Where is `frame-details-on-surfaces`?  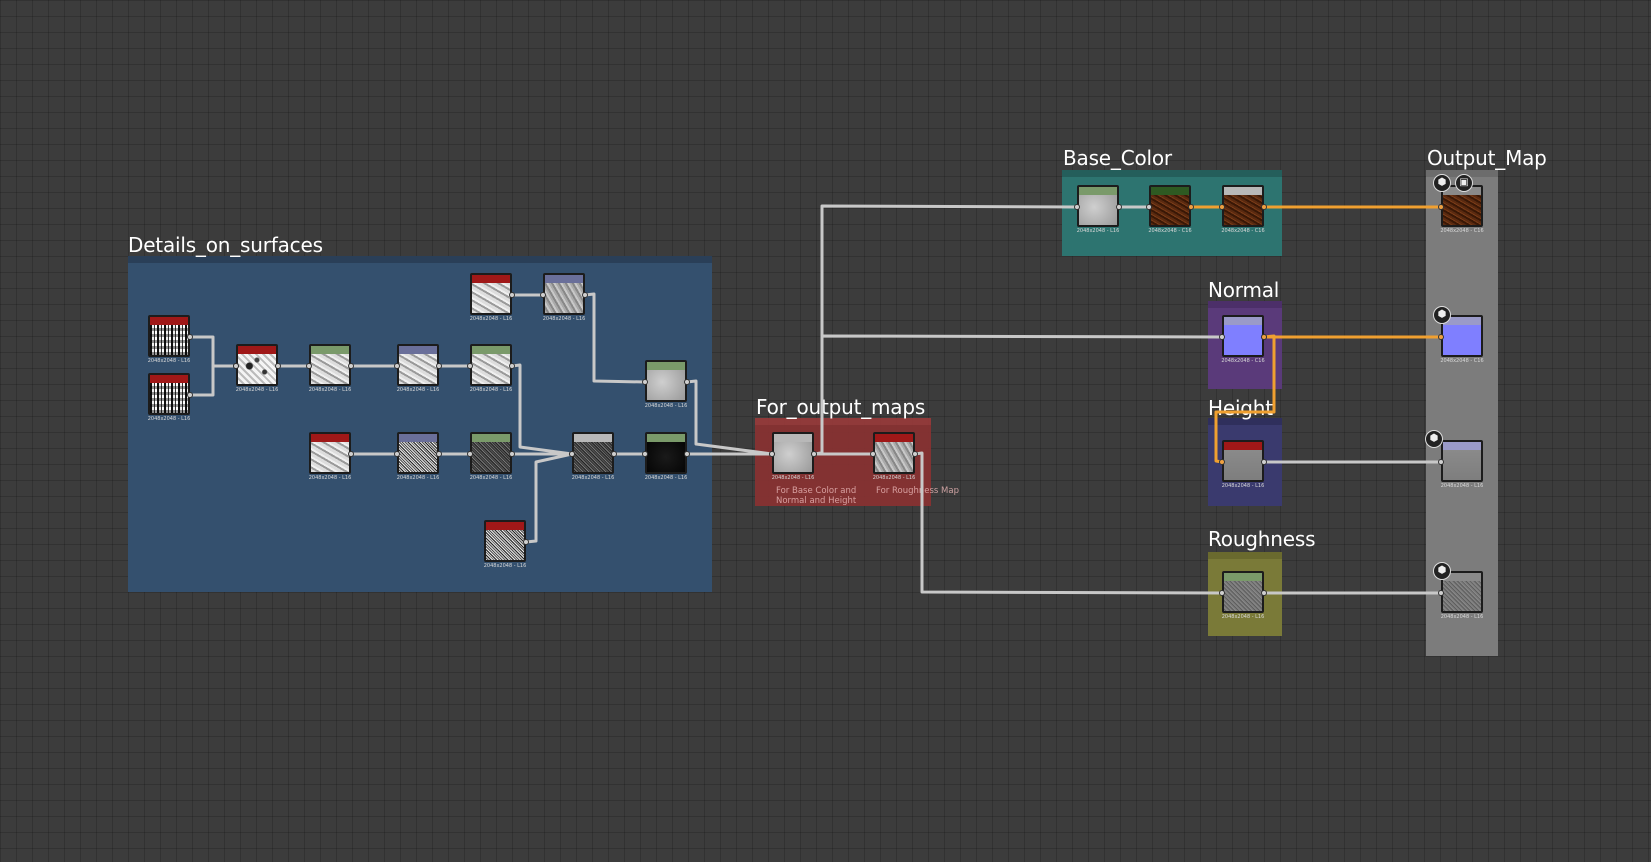
frame-details-on-surfaces is located at coordinates (420, 424).